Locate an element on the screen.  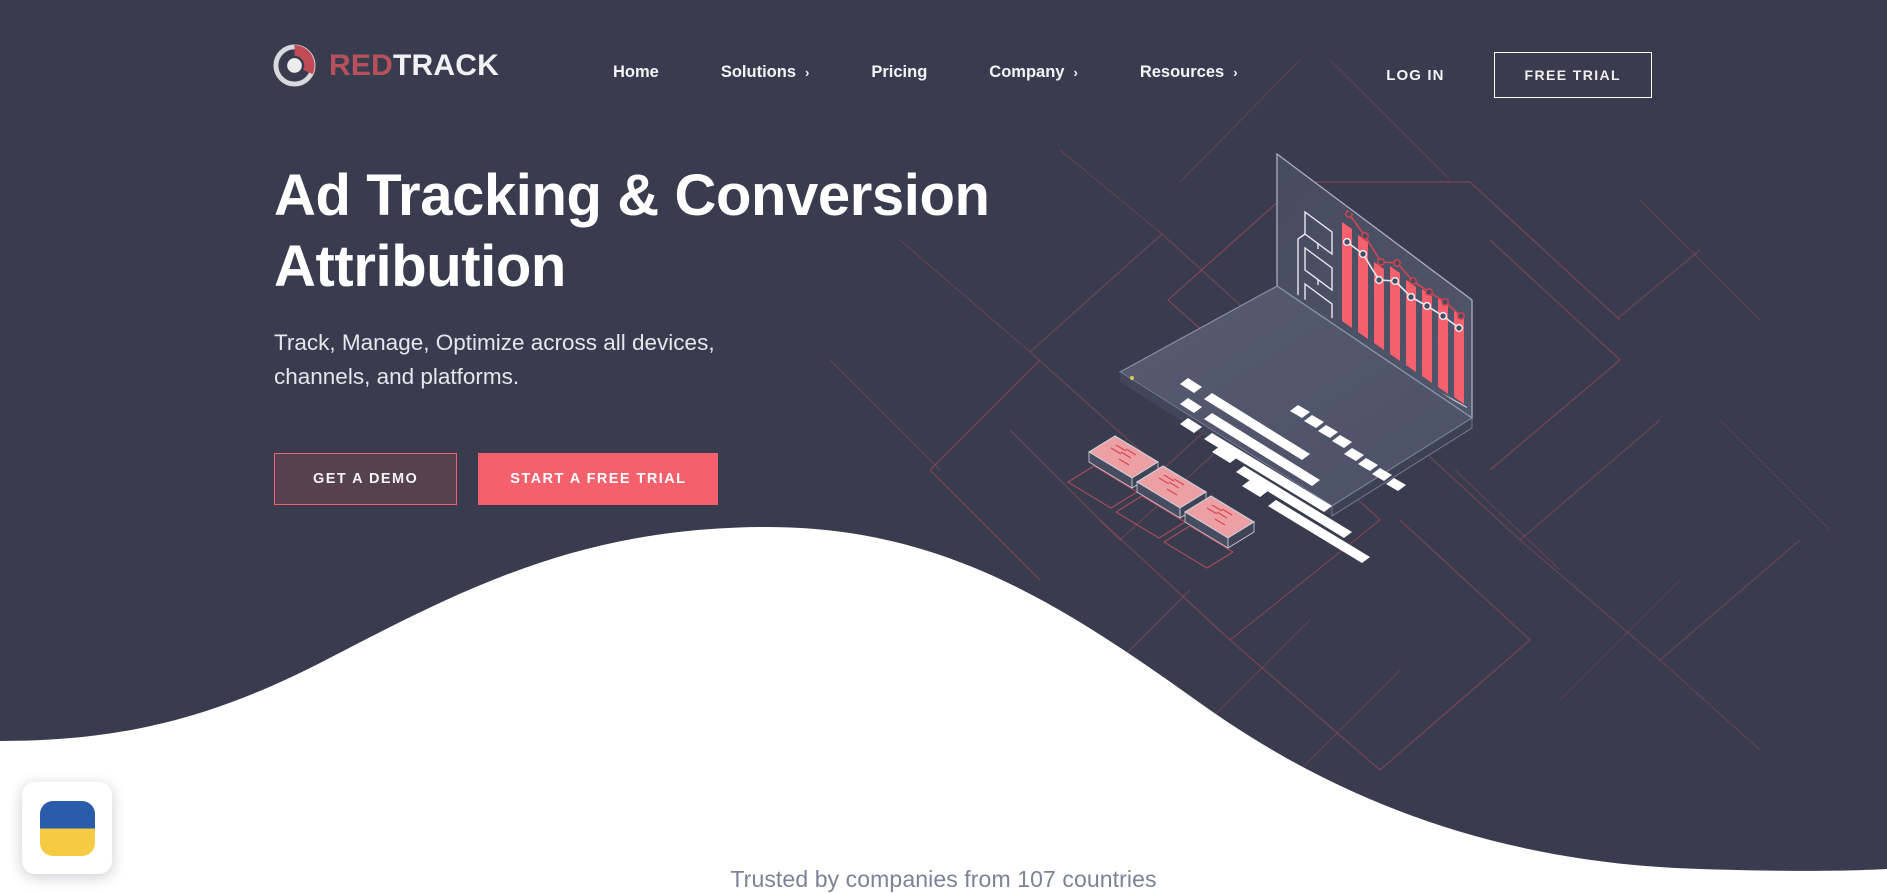
trusted-by-text: Trusted by companies from 107 countries is located at coordinates (943, 879).